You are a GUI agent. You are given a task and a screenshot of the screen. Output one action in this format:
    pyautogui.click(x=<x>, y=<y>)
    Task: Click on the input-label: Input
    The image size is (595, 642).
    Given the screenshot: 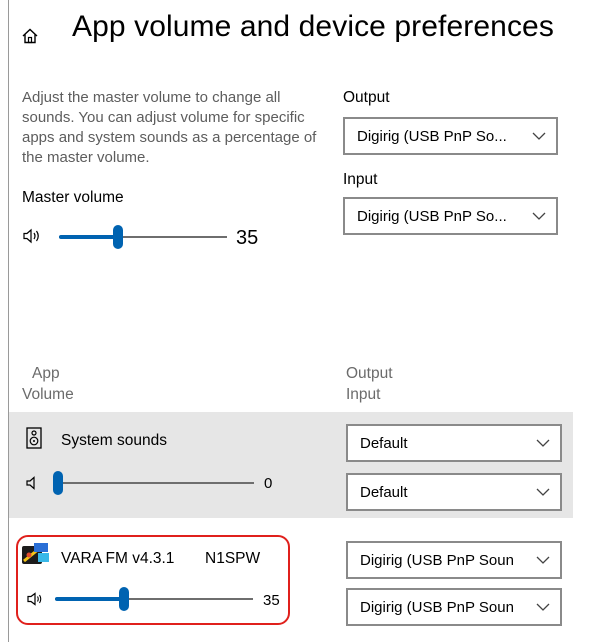 What is the action you would take?
    pyautogui.click(x=360, y=179)
    